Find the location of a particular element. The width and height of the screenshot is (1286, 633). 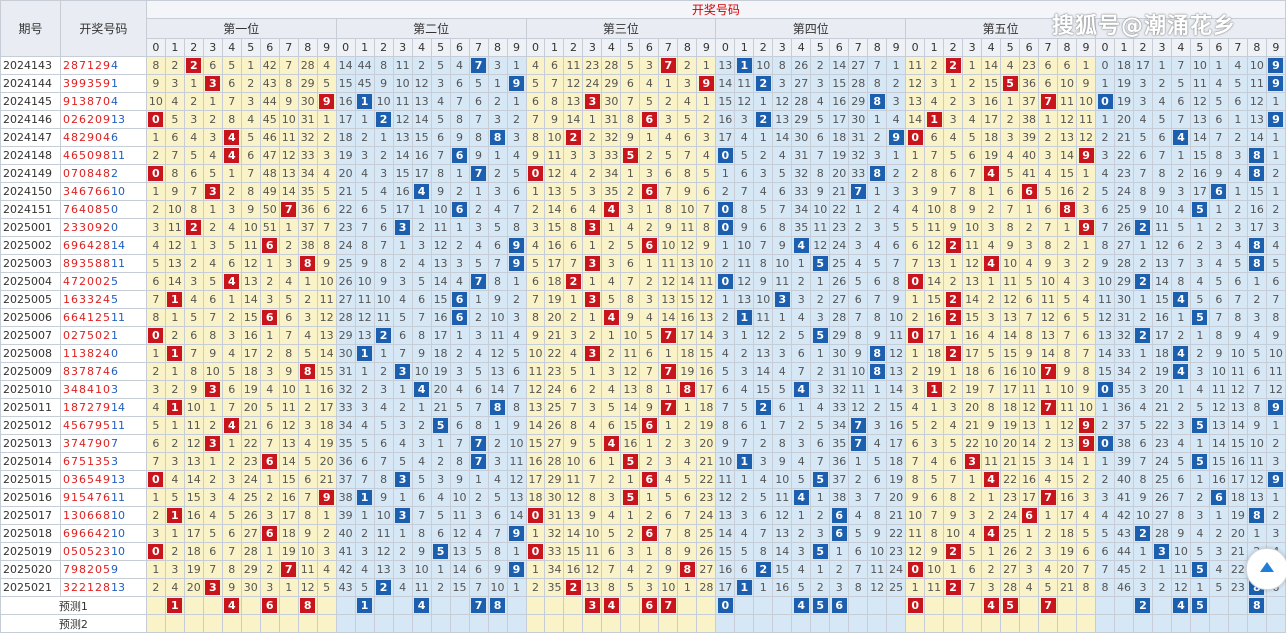

period-cell: 2024144 is located at coordinates (30, 83).